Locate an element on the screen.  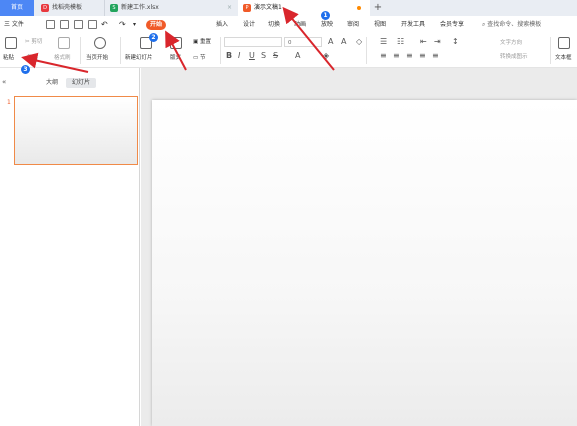
step-badge-3: 3 is located at coordinates (25, 69).